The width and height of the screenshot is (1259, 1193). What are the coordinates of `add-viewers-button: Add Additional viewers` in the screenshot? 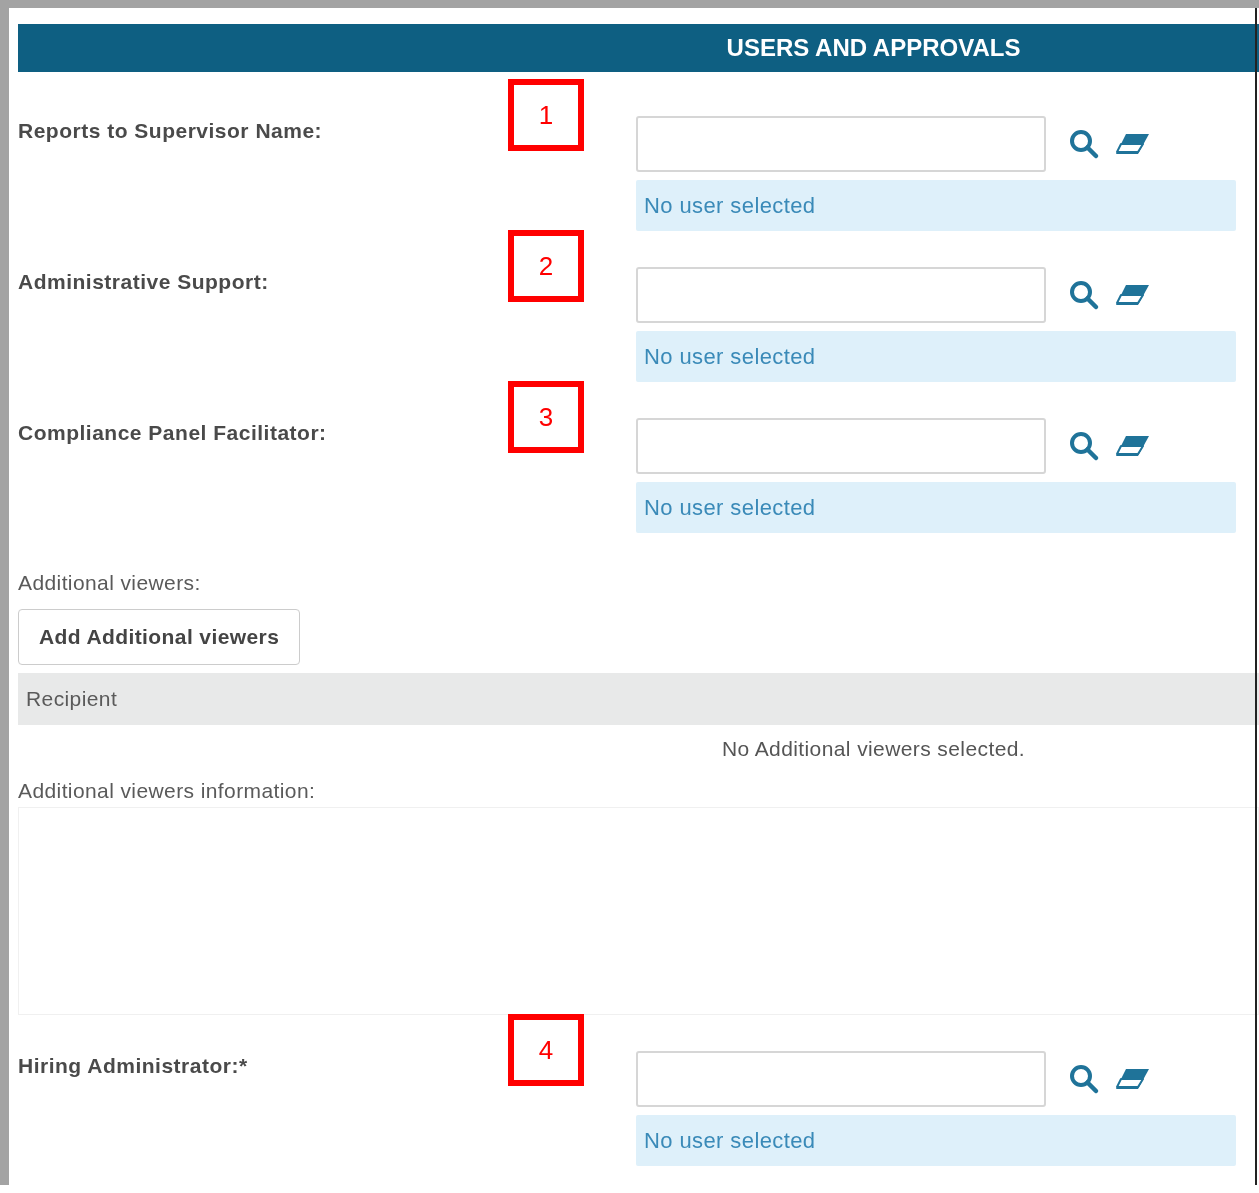 It's located at (159, 637).